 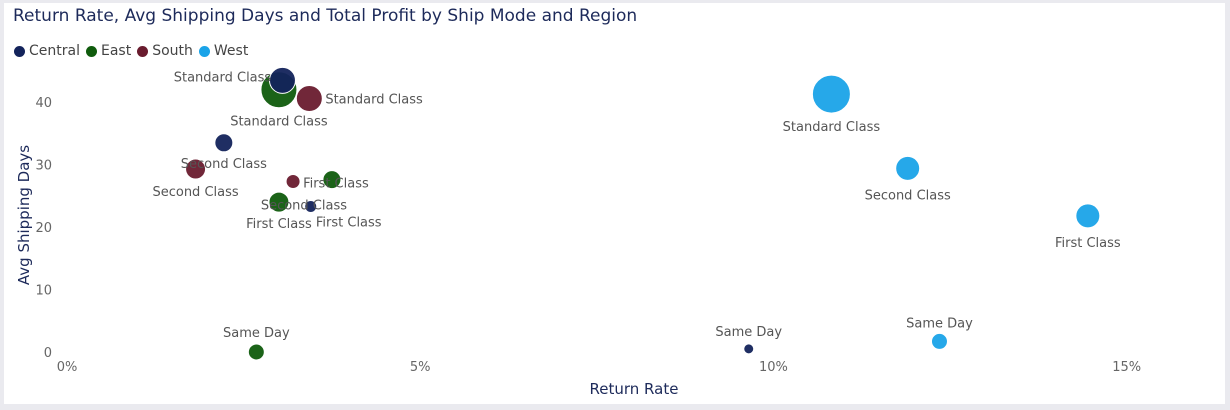 I want to click on label-central-standard-class: Standard Class, so click(x=223, y=77).